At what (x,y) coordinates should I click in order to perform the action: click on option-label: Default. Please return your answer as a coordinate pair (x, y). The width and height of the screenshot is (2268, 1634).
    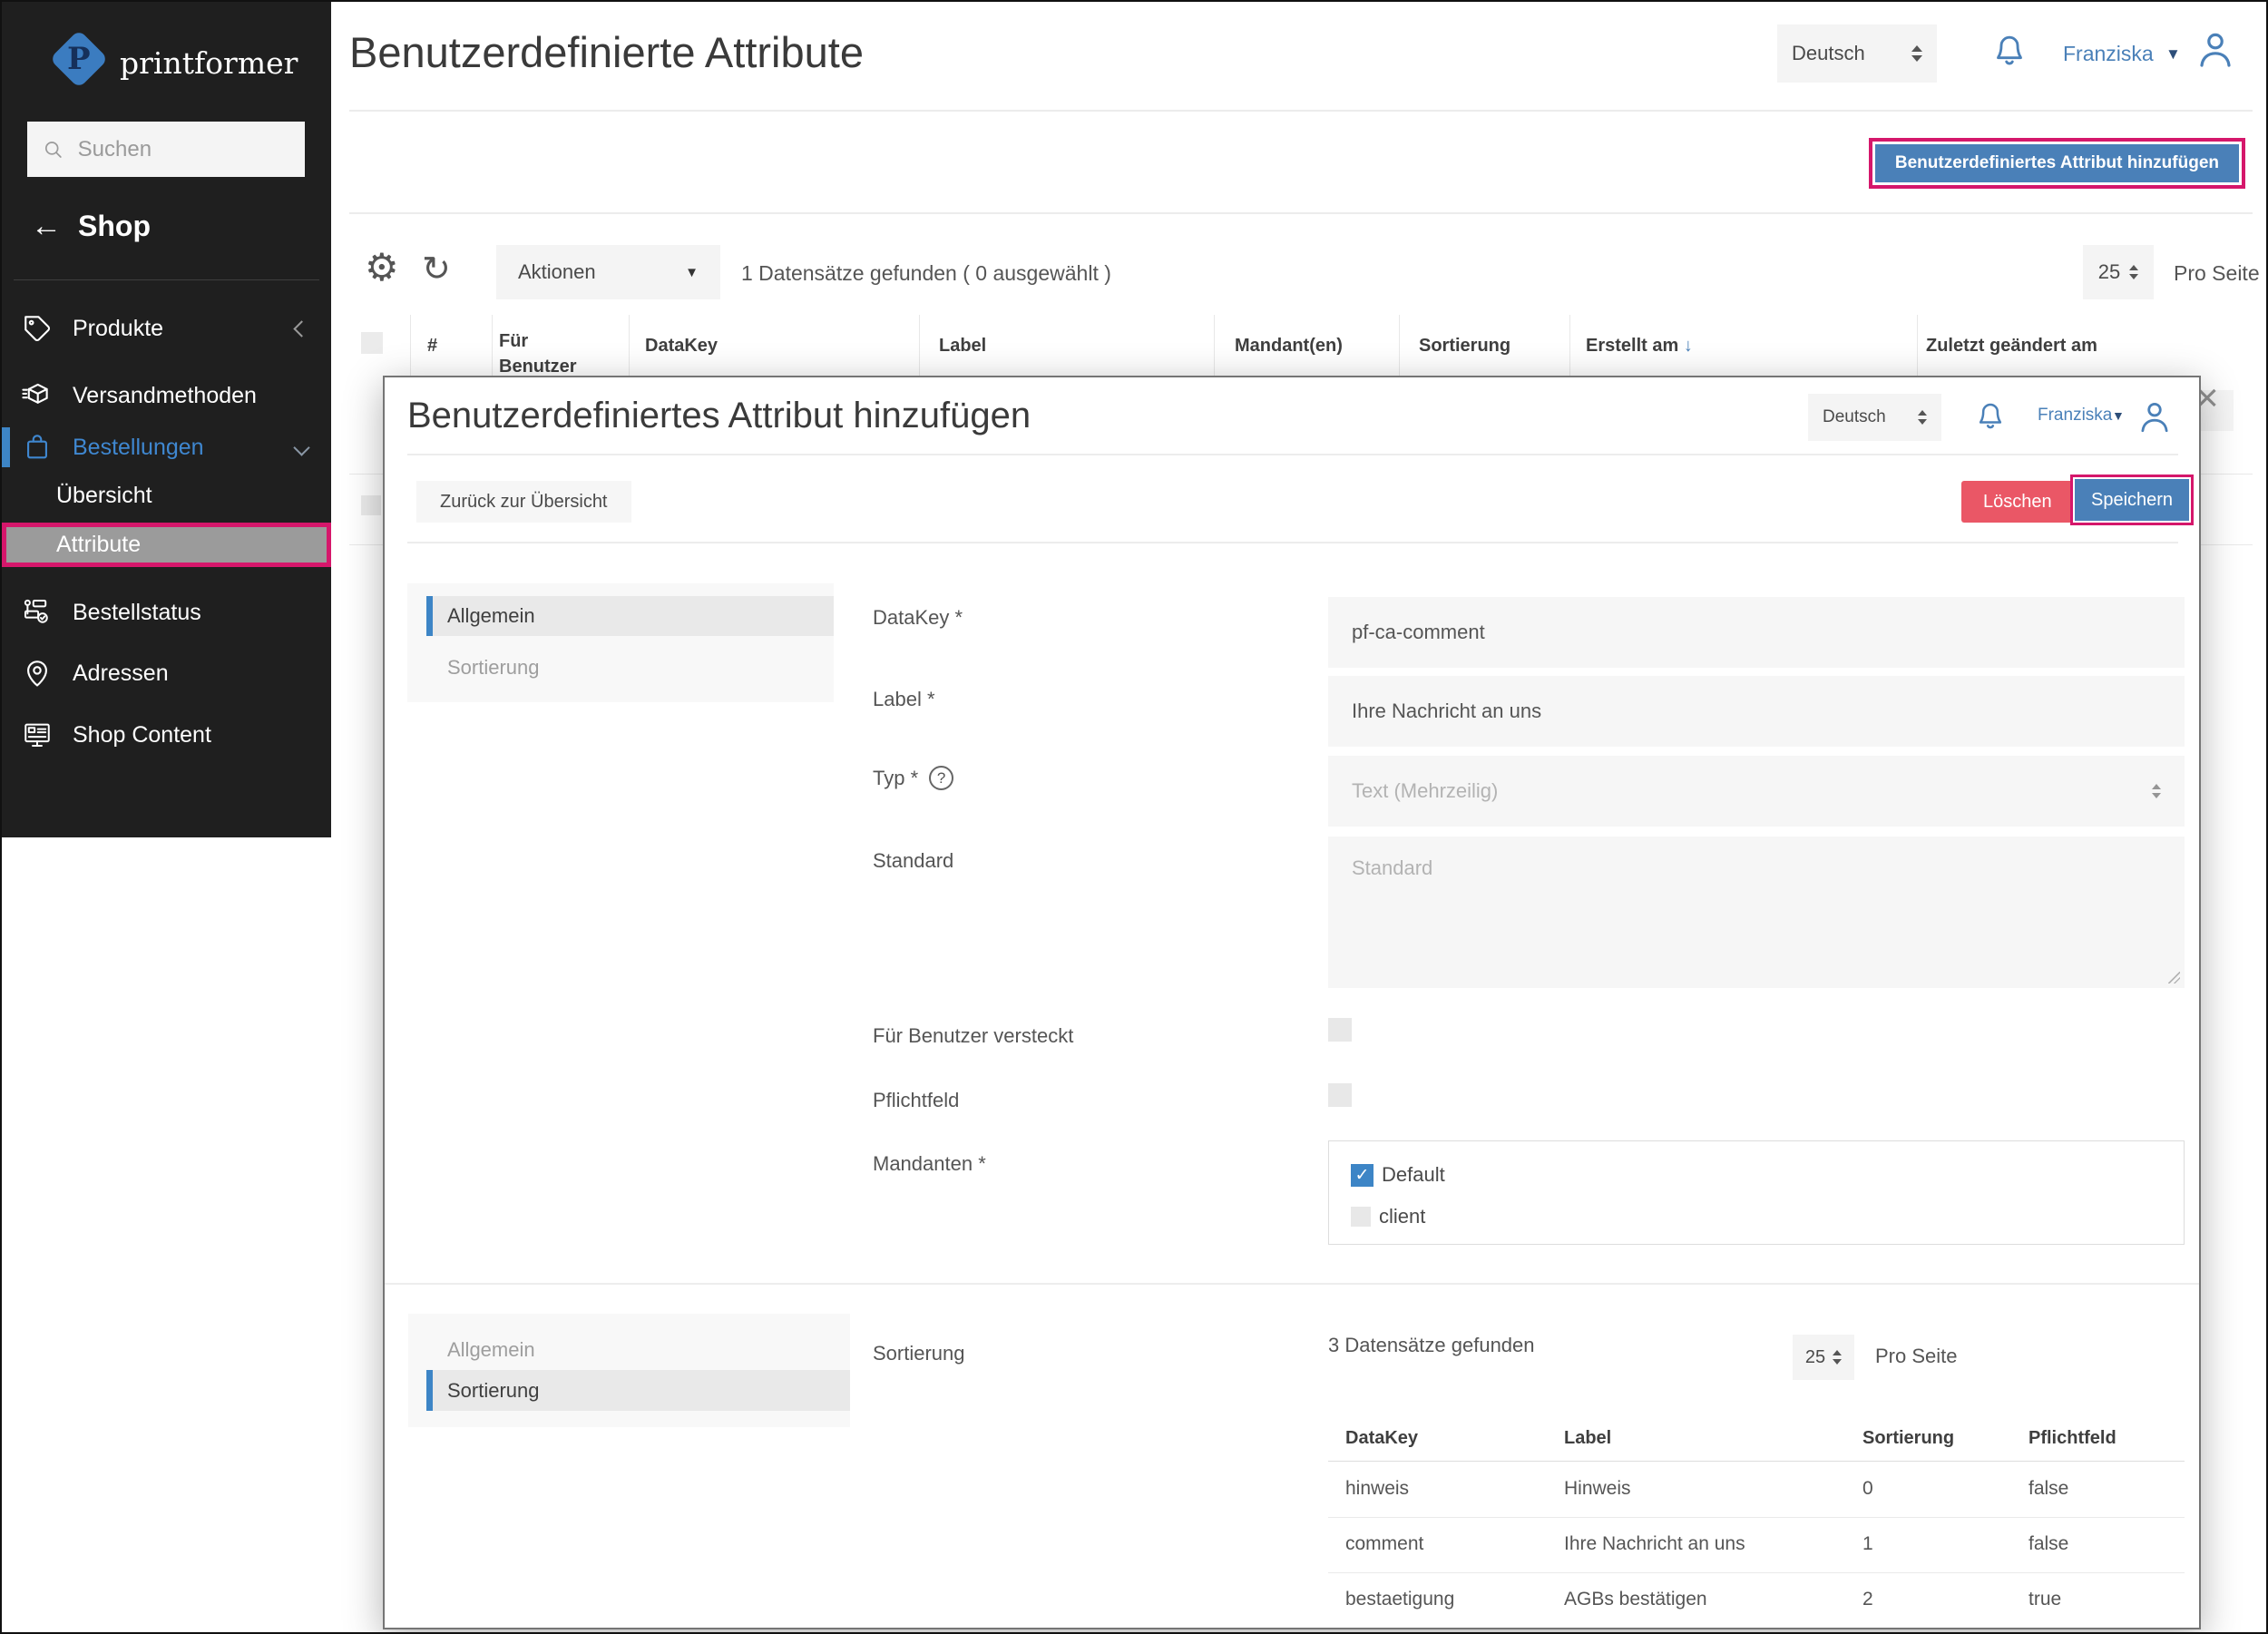
    Looking at the image, I should click on (1414, 1174).